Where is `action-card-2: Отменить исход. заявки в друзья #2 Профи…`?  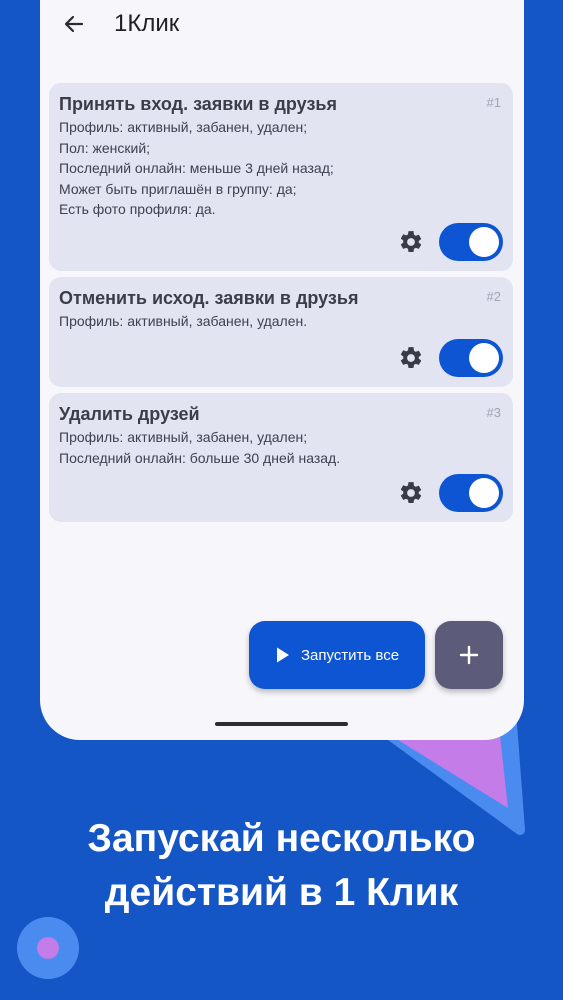 action-card-2: Отменить исход. заявки в друзья #2 Профи… is located at coordinates (281, 332).